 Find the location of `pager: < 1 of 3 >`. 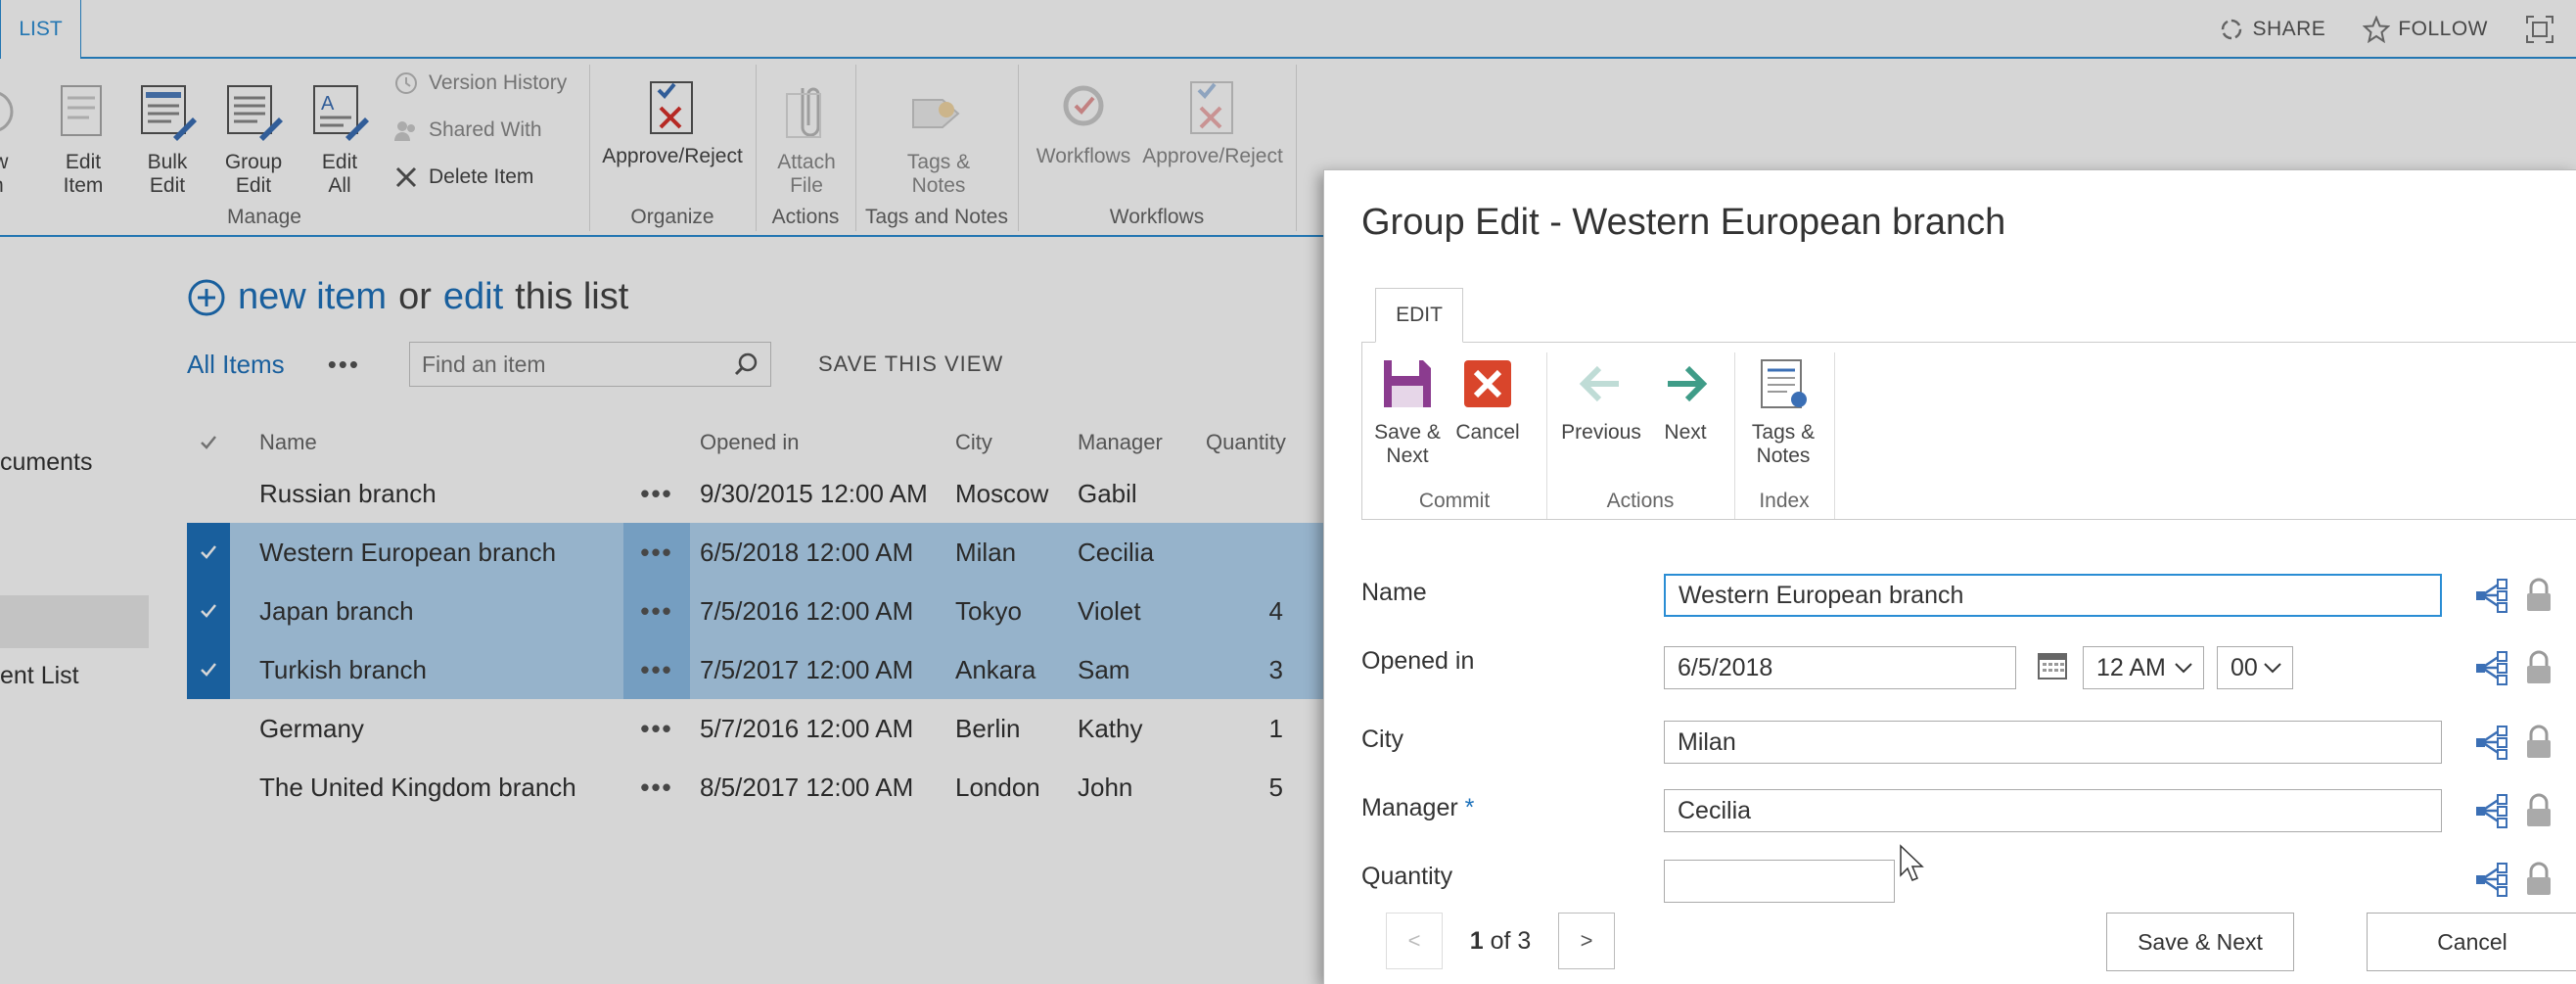

pager: < 1 of 3 > is located at coordinates (1501, 941).